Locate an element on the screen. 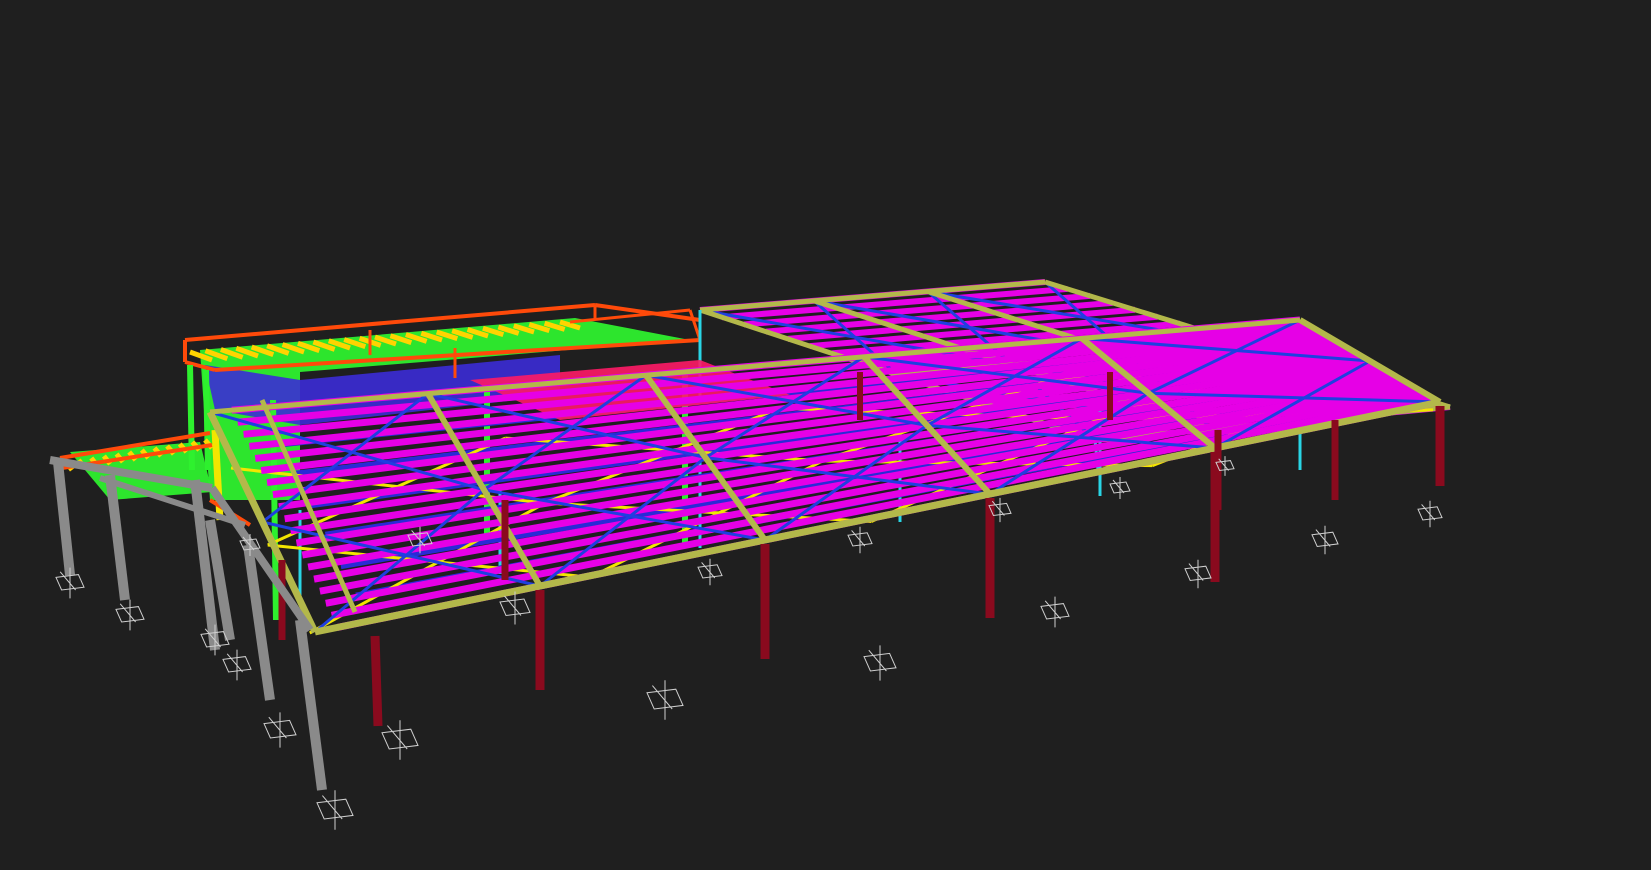  main-column is located at coordinates (376, 681).